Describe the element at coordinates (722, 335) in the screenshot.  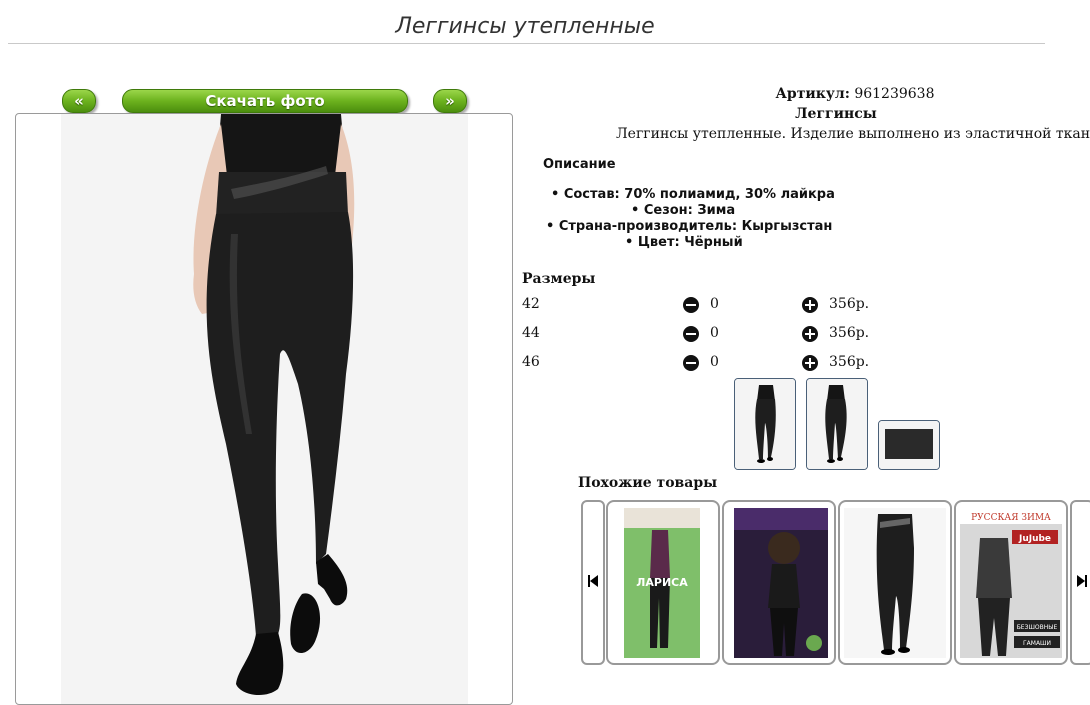
I see `size-row: 44 0 356р.` at that location.